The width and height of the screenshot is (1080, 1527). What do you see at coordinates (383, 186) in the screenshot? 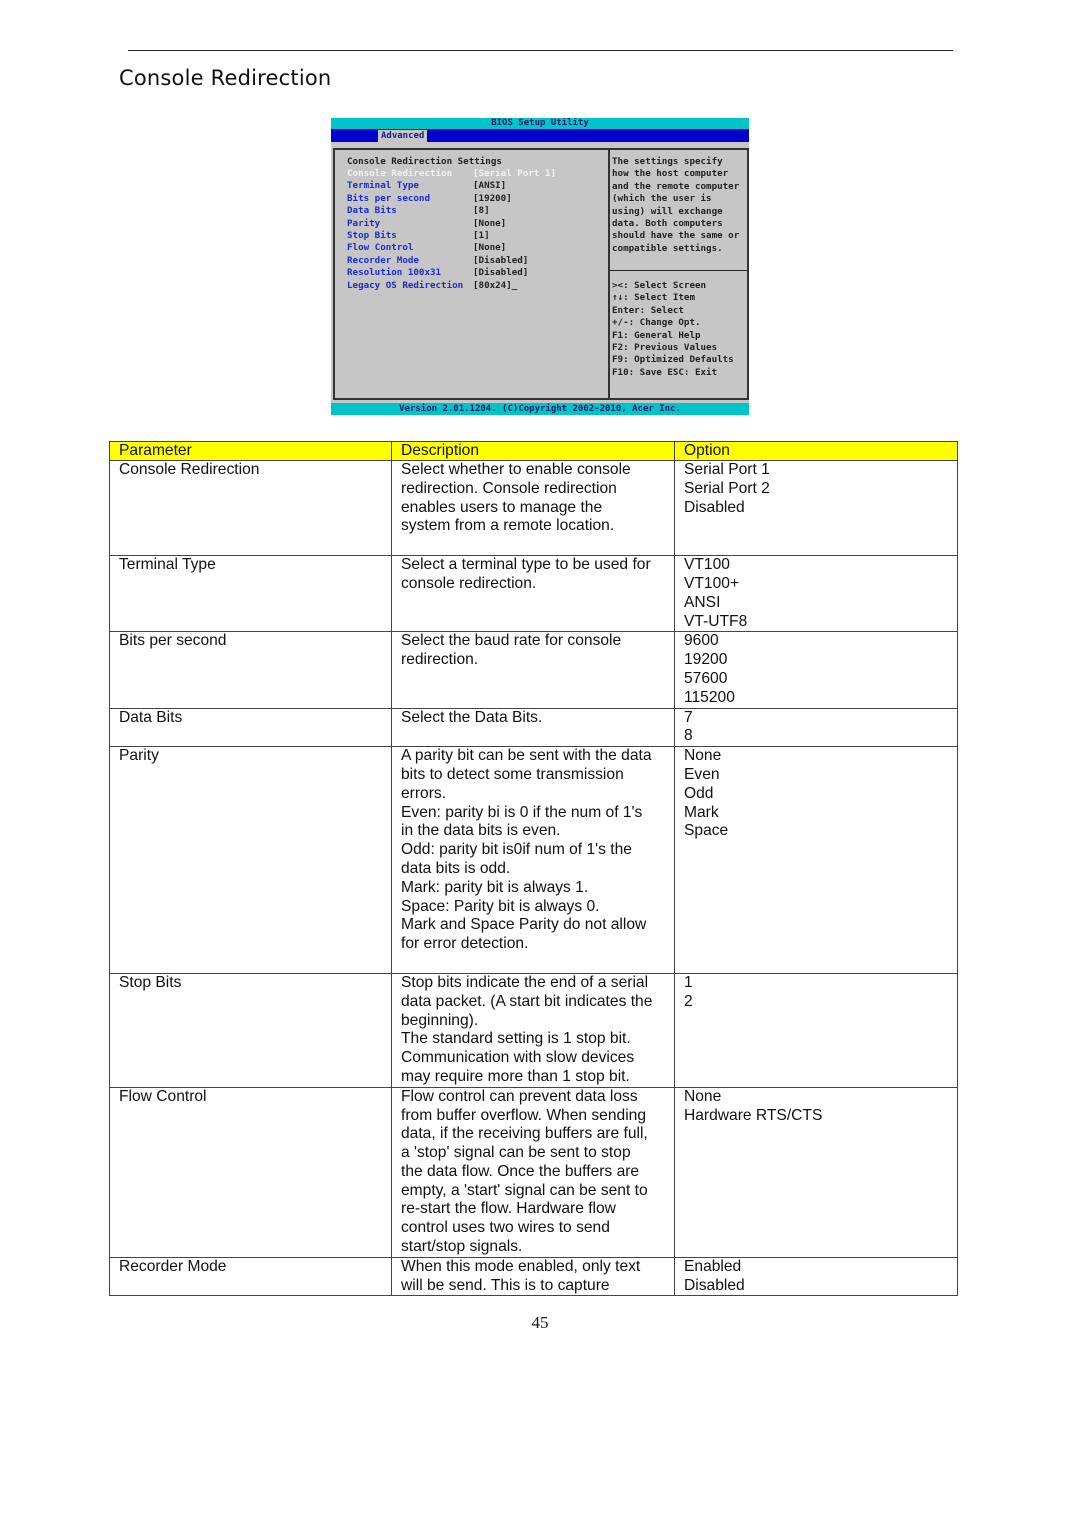
I see `bios-setting-label: Terminal Type` at bounding box center [383, 186].